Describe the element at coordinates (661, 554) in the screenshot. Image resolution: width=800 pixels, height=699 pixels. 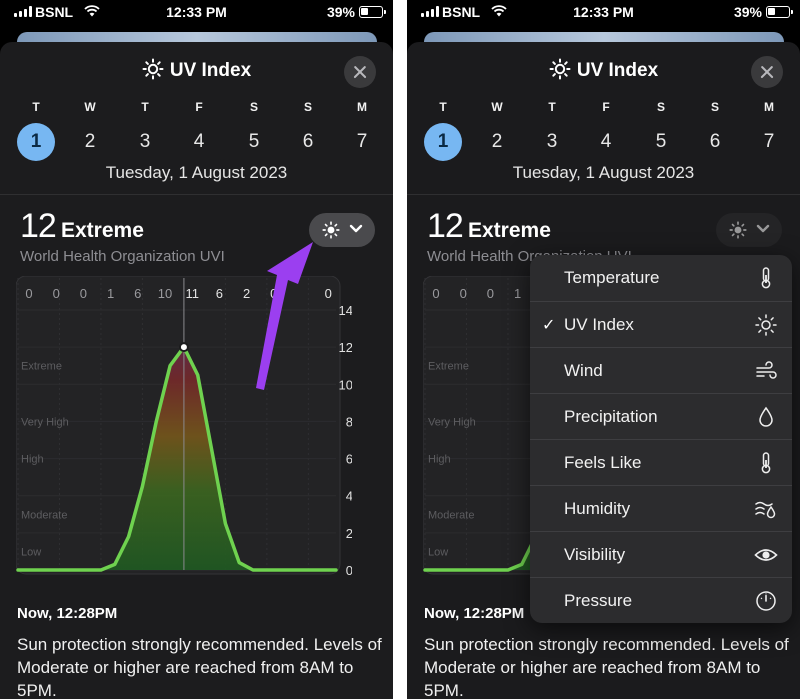
I see `menu-item-visibility: Visibility` at that location.